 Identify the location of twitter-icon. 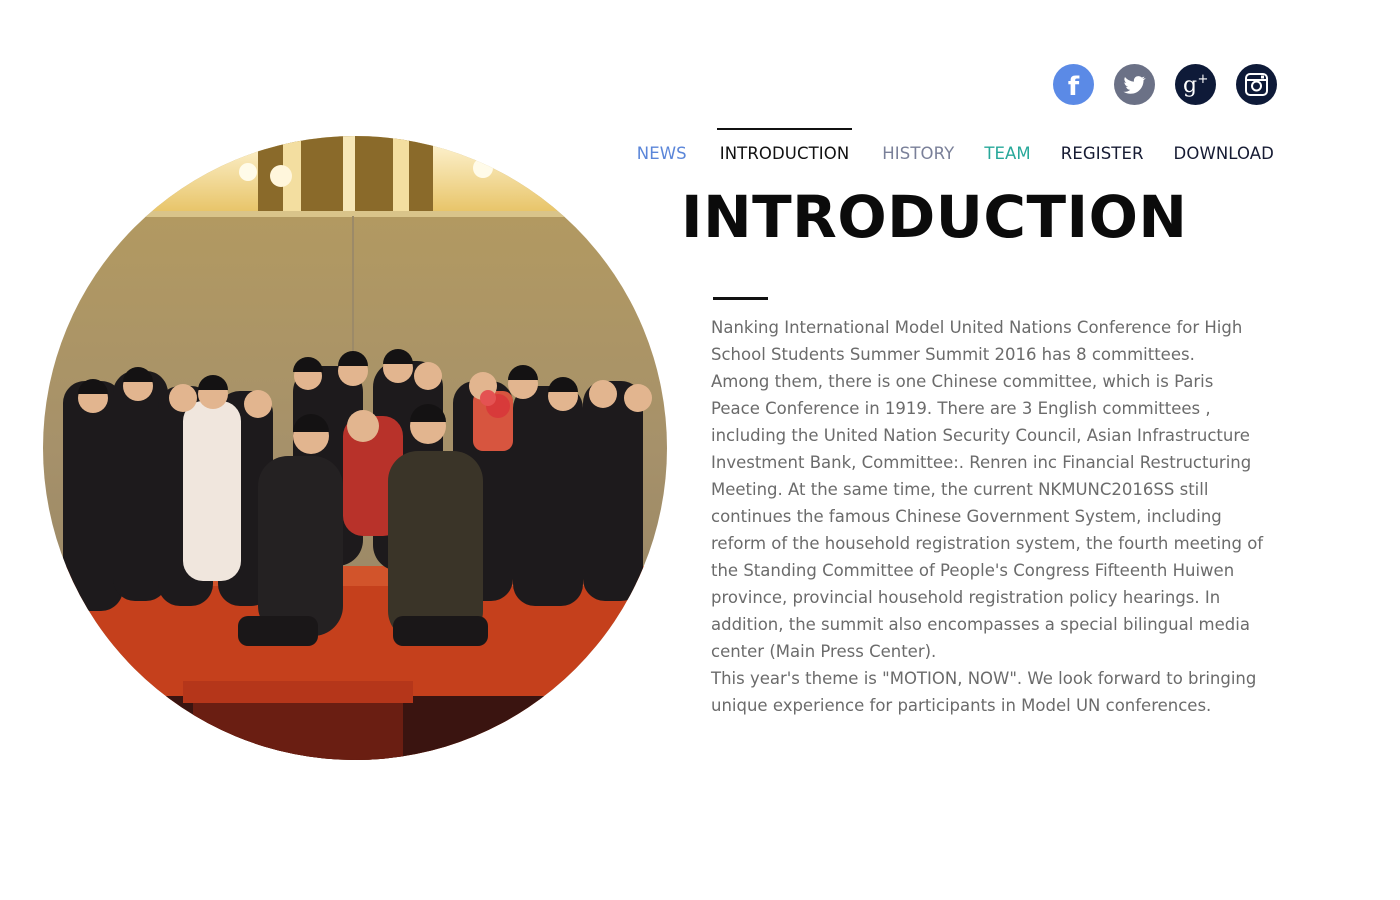
(1134, 84).